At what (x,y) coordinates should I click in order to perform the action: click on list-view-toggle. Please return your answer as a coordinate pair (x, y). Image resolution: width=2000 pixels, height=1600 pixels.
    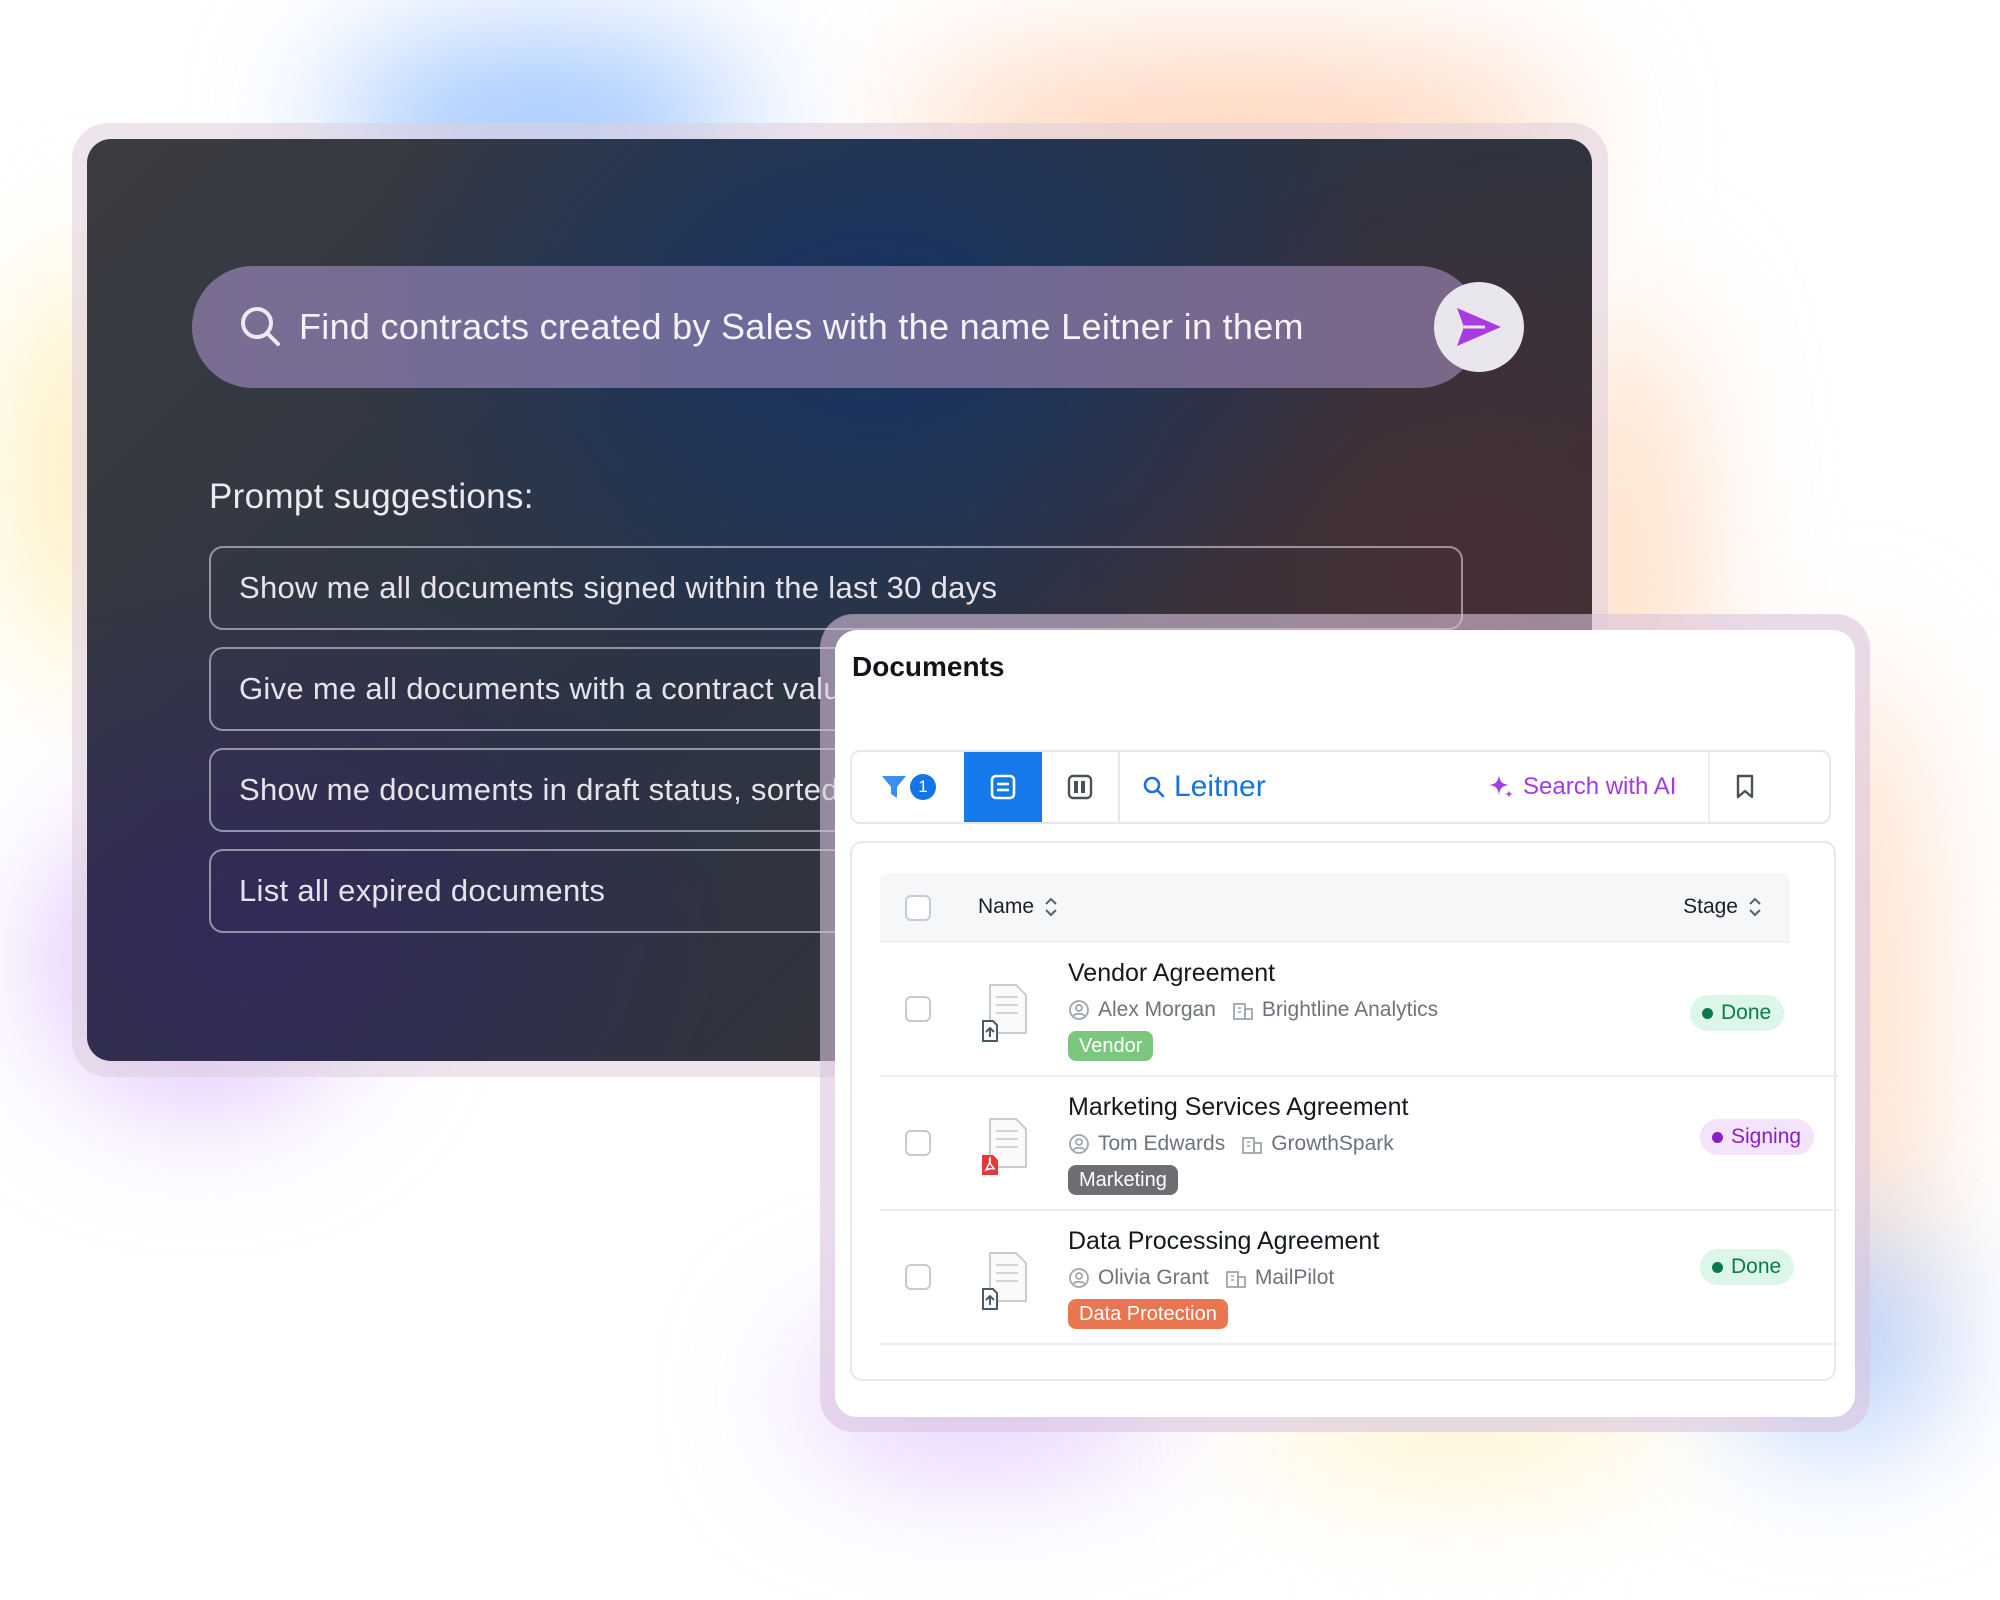
    Looking at the image, I should click on (1003, 787).